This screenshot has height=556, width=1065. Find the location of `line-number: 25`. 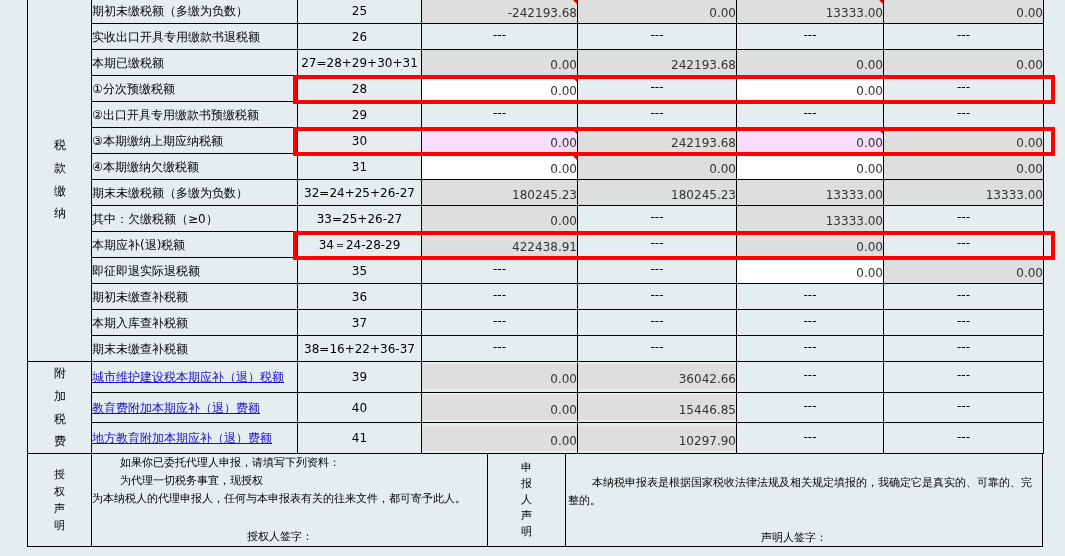

line-number: 25 is located at coordinates (359, 10).